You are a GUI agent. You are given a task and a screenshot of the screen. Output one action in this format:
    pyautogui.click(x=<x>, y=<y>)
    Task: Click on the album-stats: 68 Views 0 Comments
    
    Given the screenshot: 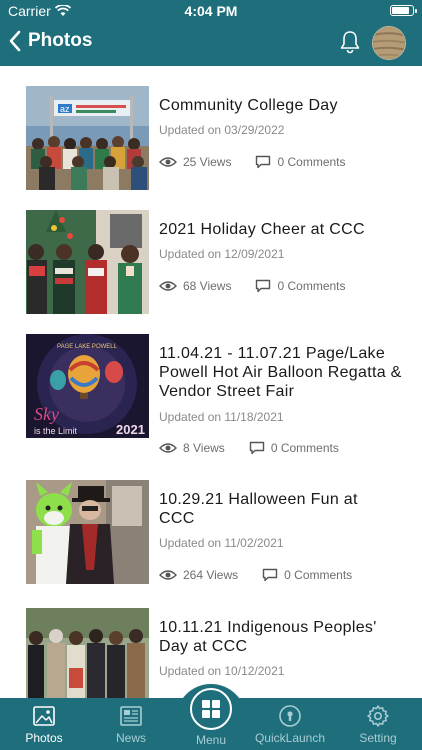 What is the action you would take?
    pyautogui.click(x=252, y=286)
    